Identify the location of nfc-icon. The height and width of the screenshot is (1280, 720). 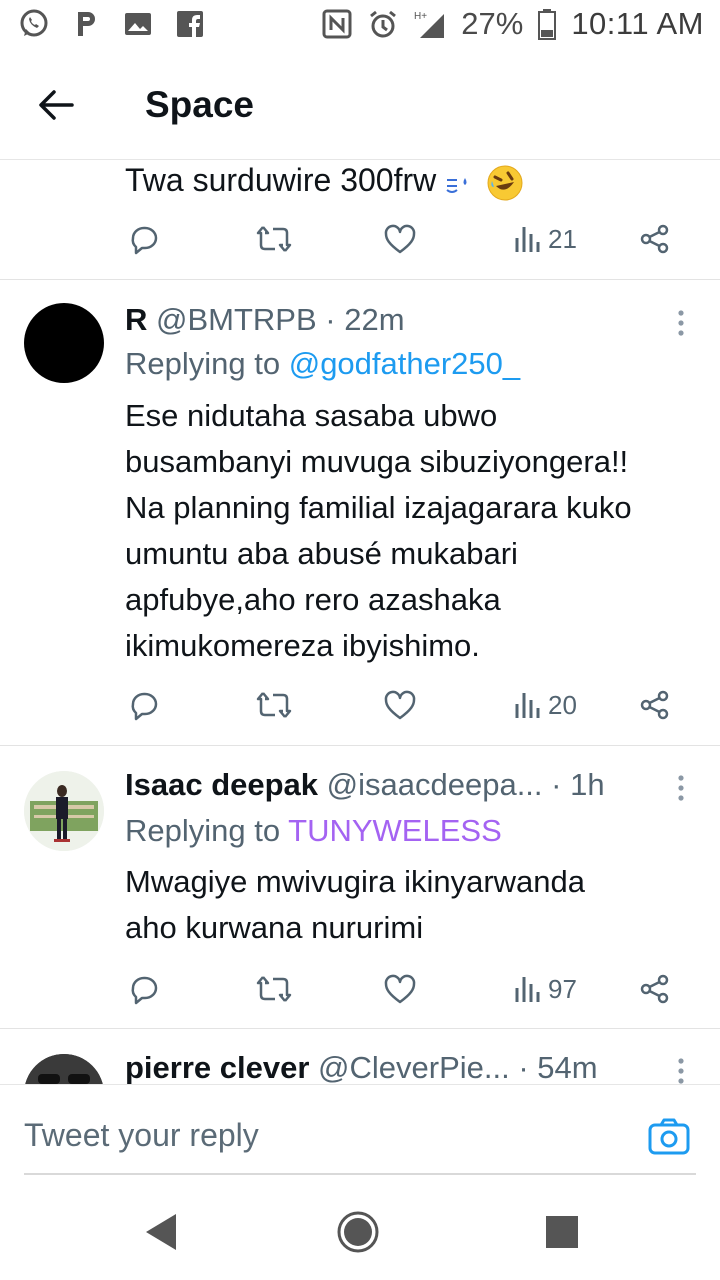
(337, 24).